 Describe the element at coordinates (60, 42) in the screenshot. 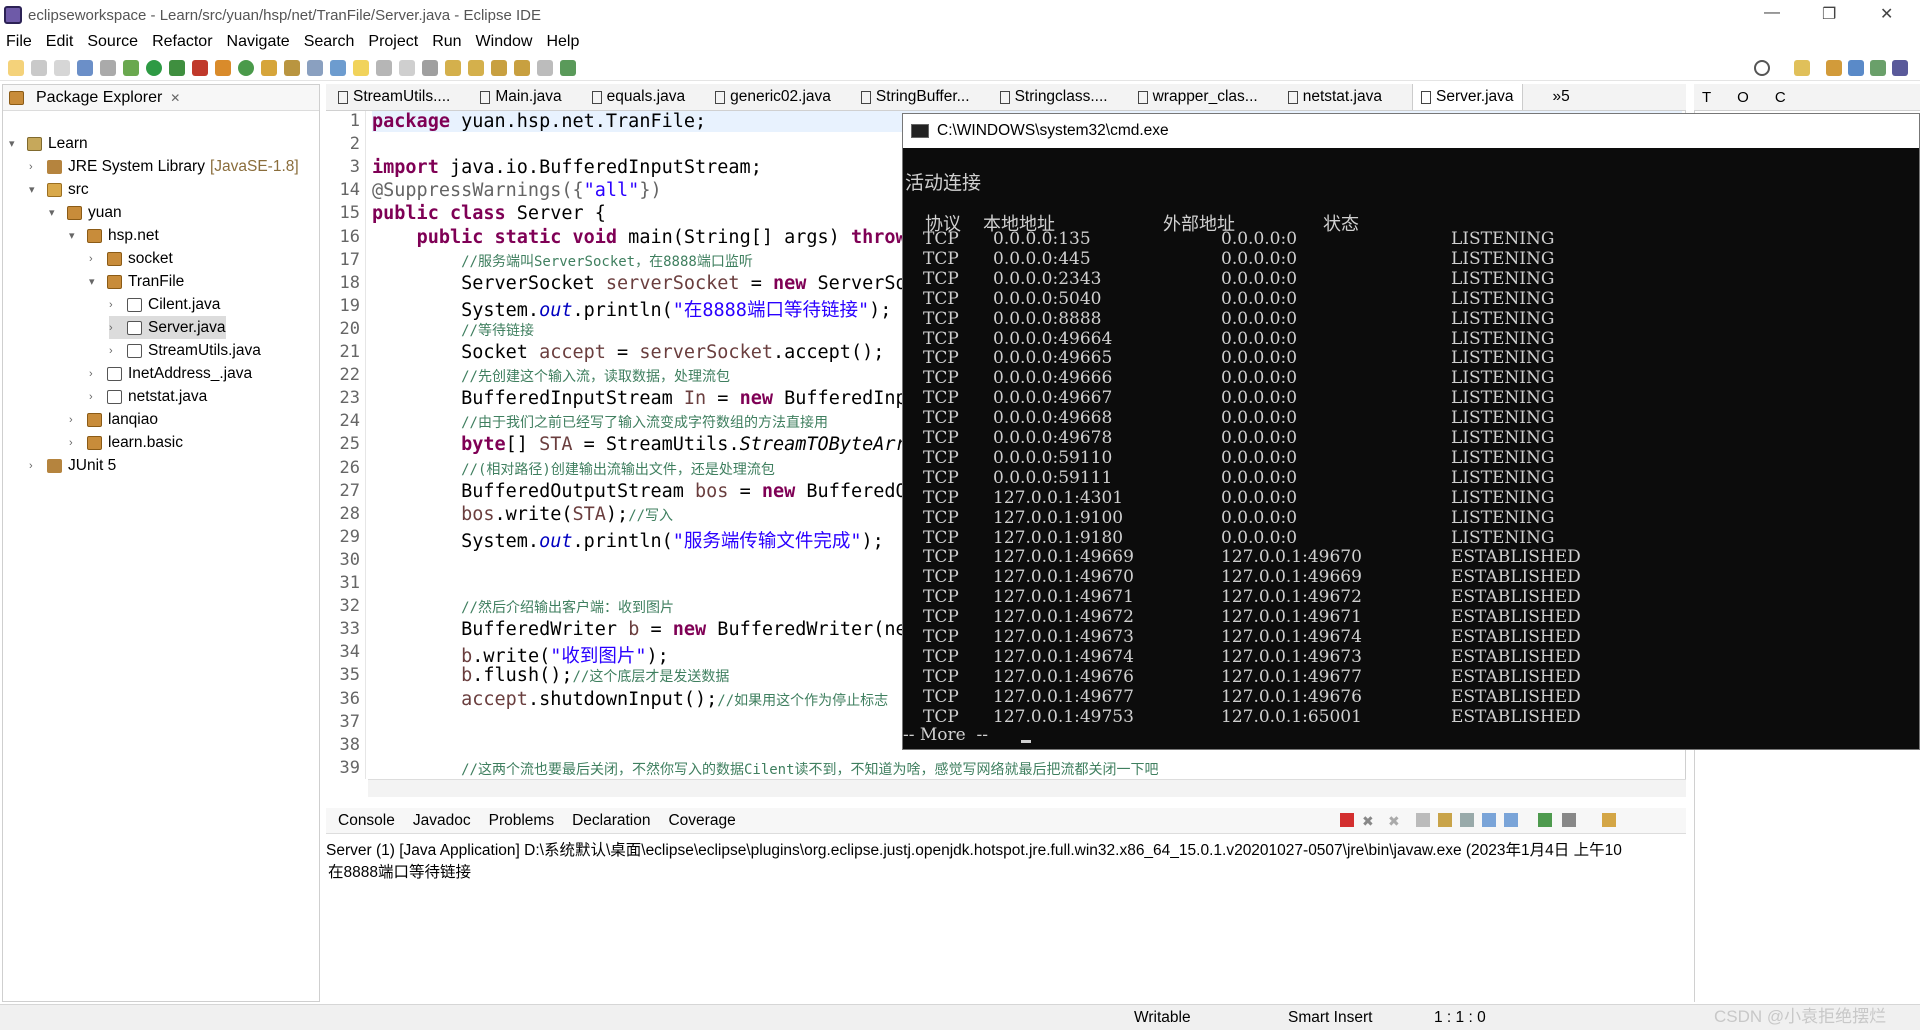

I see `menu-edit: Edit` at that location.